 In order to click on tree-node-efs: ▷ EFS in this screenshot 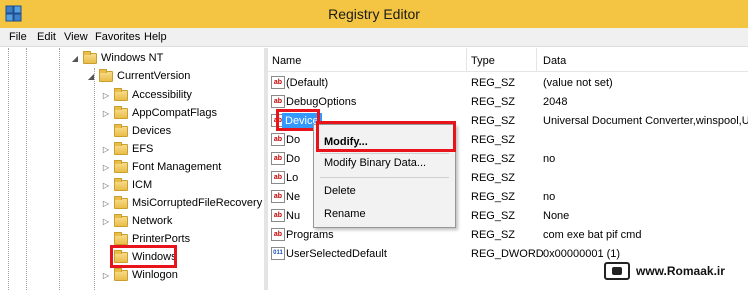, I will do `click(127, 149)`.